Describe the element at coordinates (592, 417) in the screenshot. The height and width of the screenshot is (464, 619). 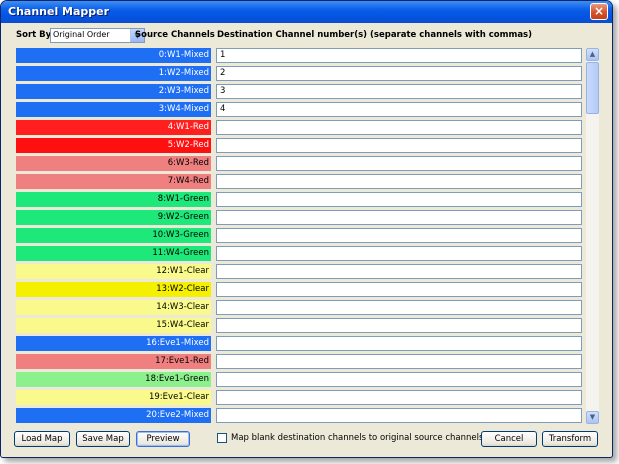
I see `scroll-down-button: ▼` at that location.